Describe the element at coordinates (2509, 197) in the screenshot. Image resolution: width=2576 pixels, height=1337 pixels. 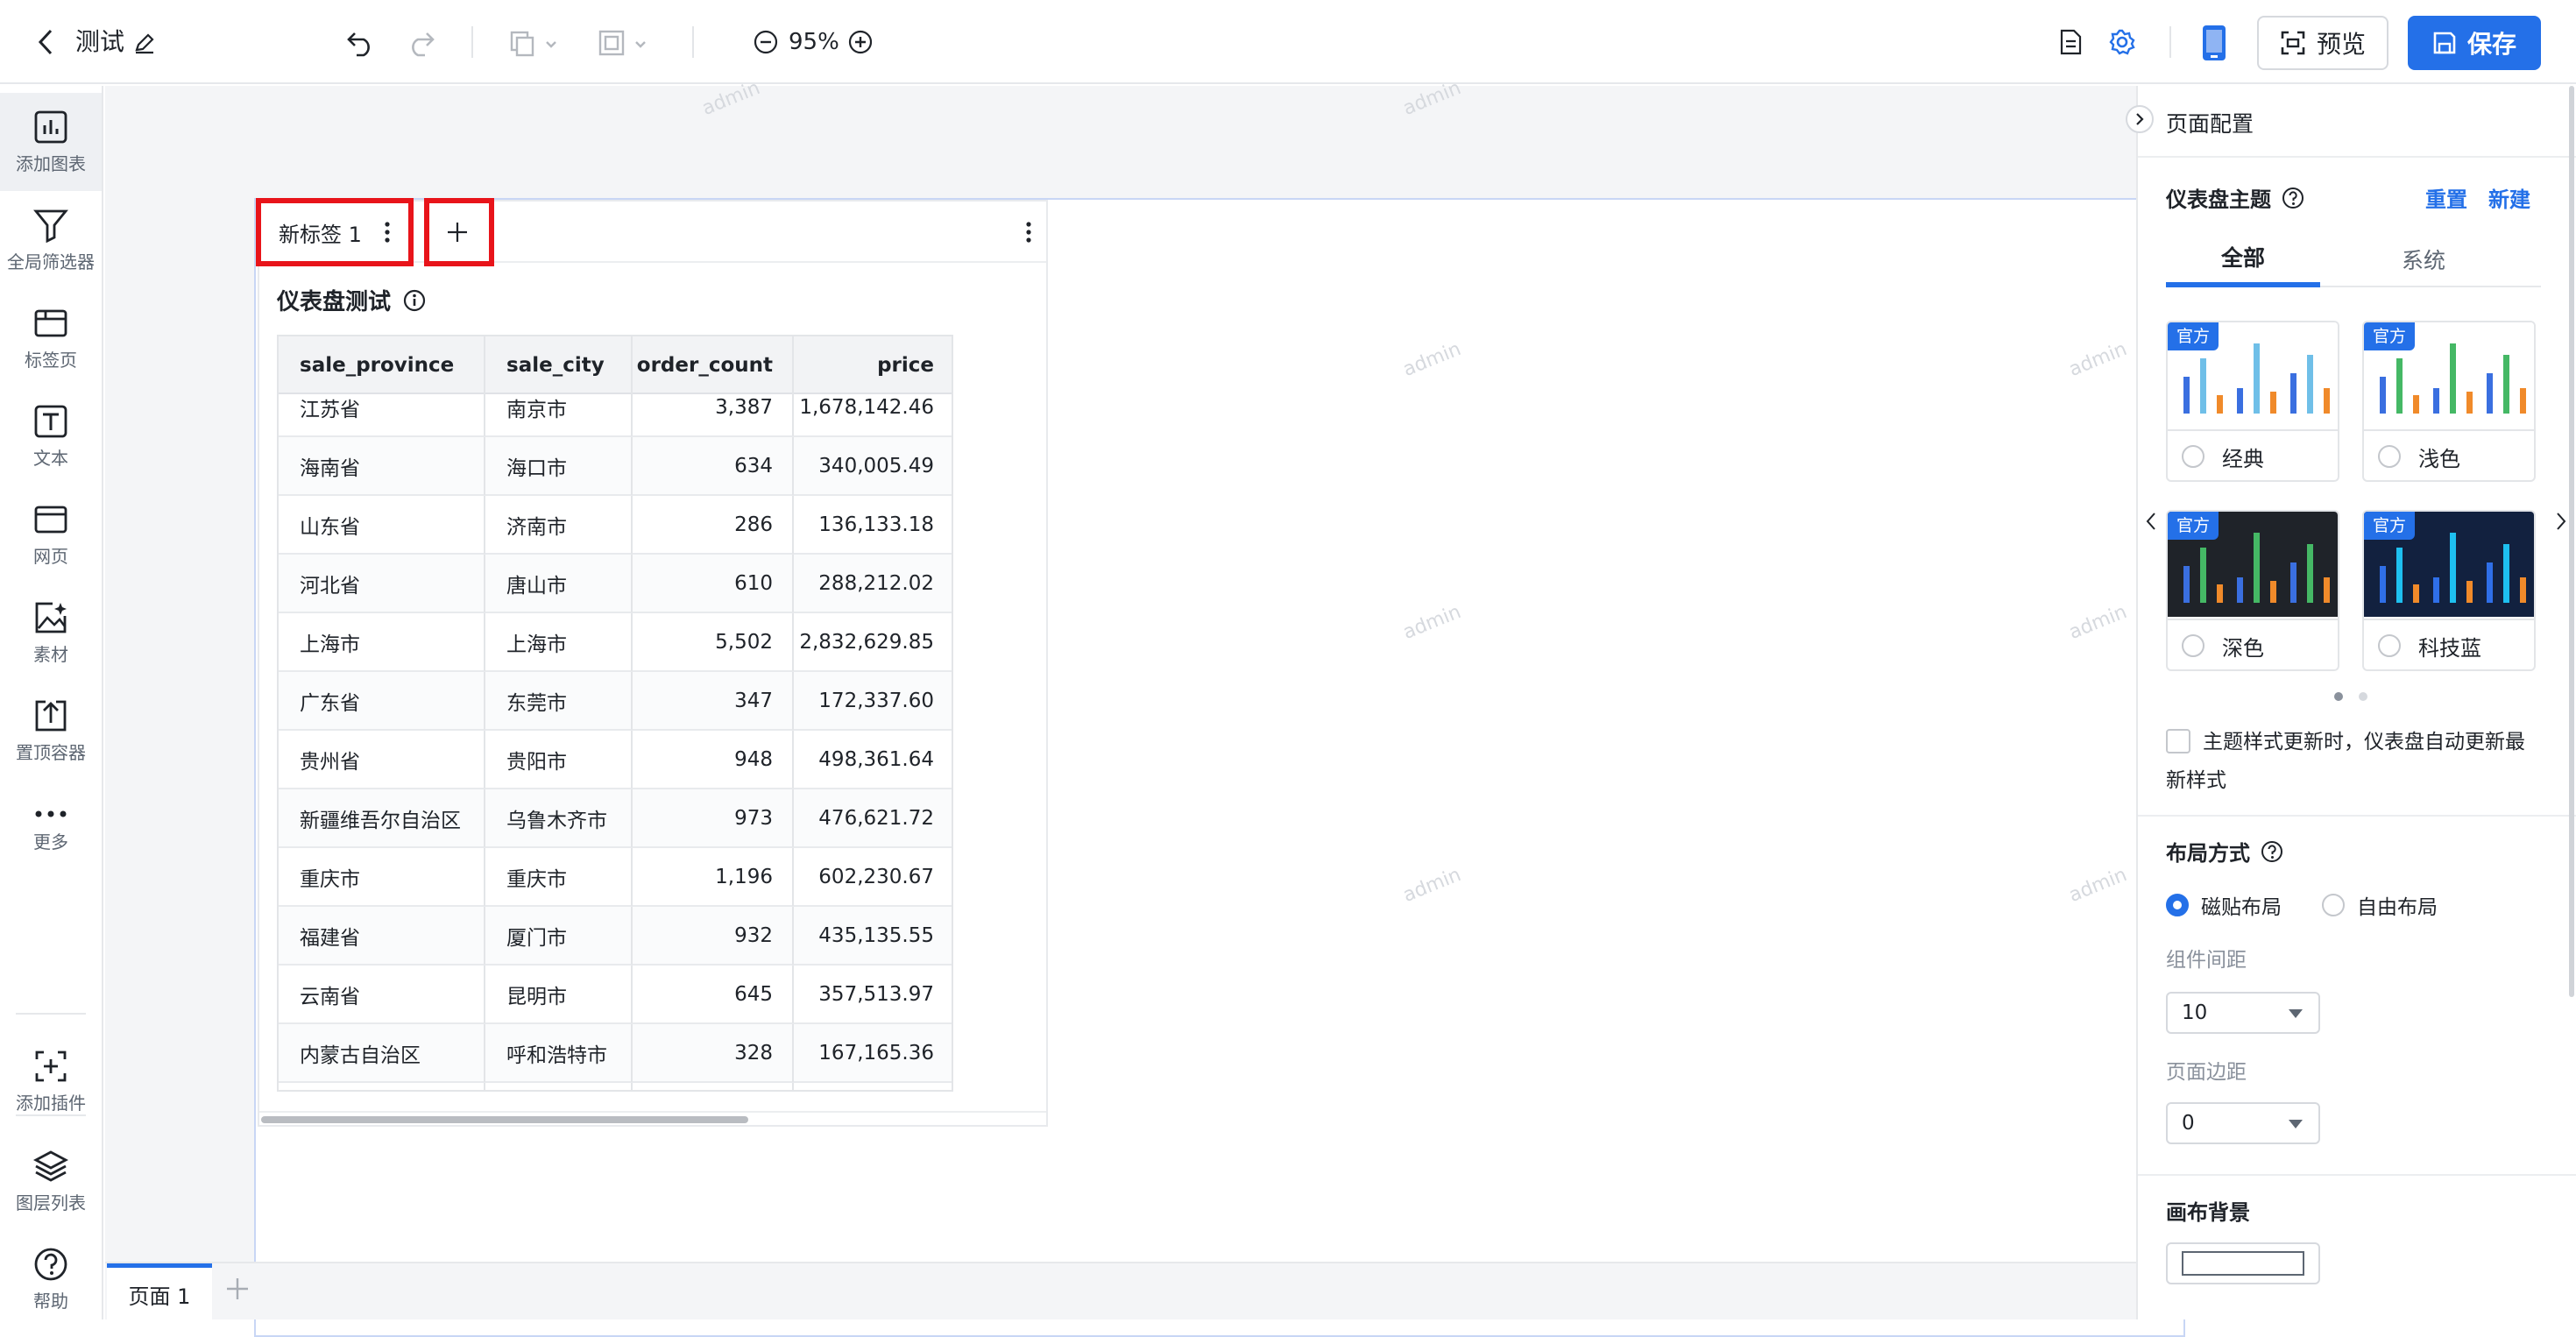
I see `new-theme-link: 新建` at that location.